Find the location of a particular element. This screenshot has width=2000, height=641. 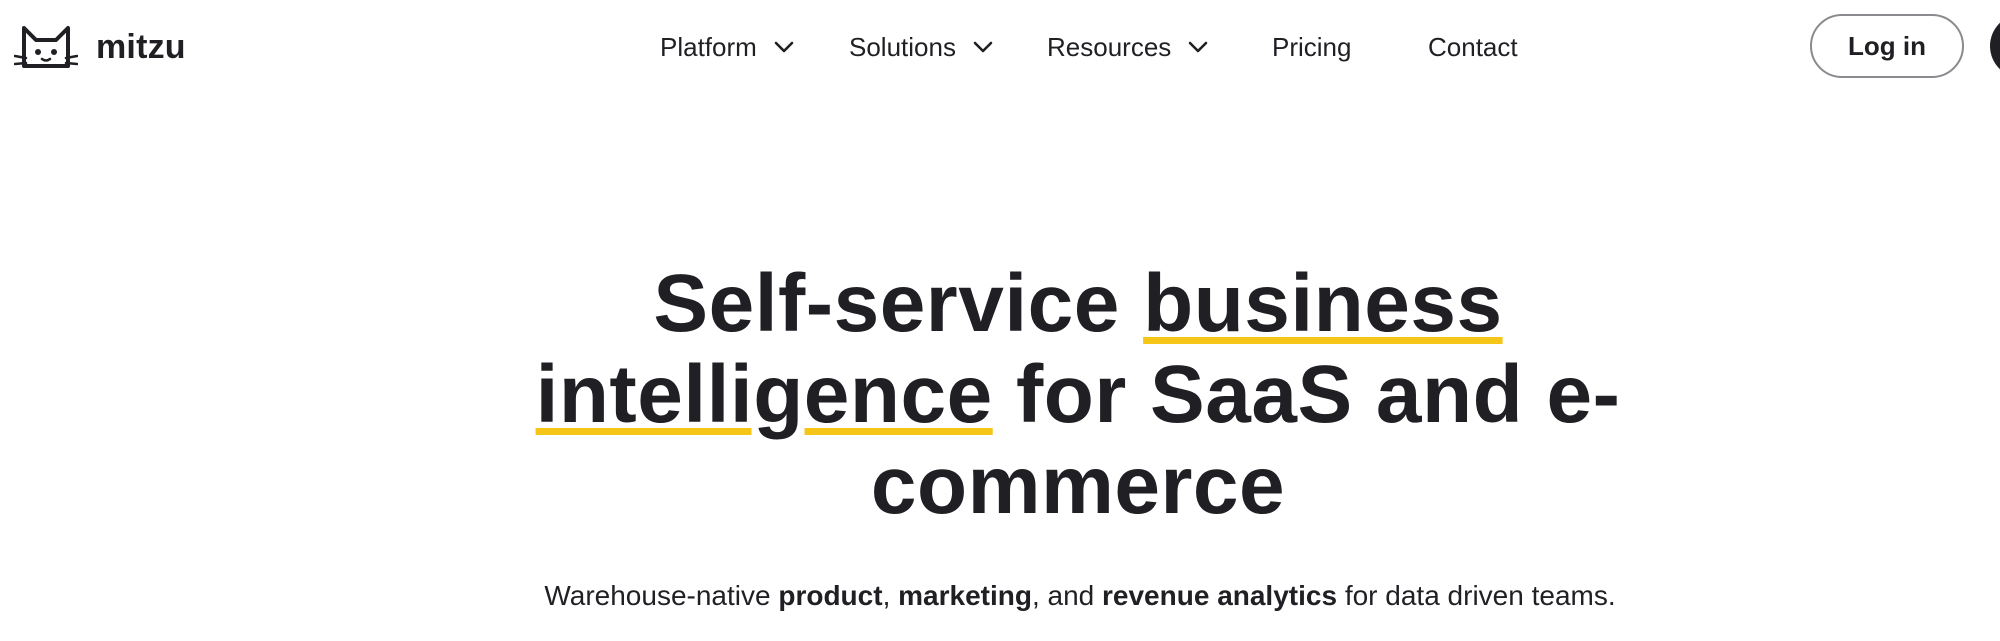

nav-item-label: Pricing is located at coordinates (1312, 46).